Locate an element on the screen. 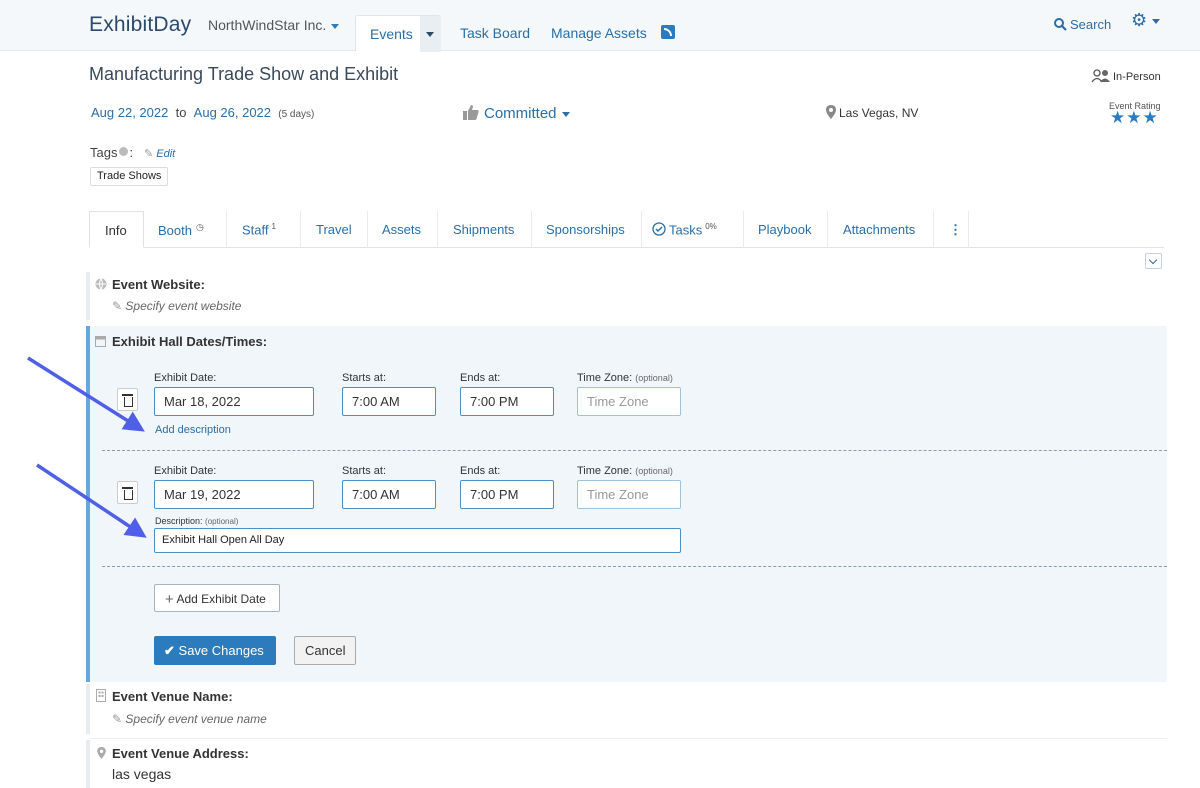  gear-icon: ⚙ is located at coordinates (1139, 20).